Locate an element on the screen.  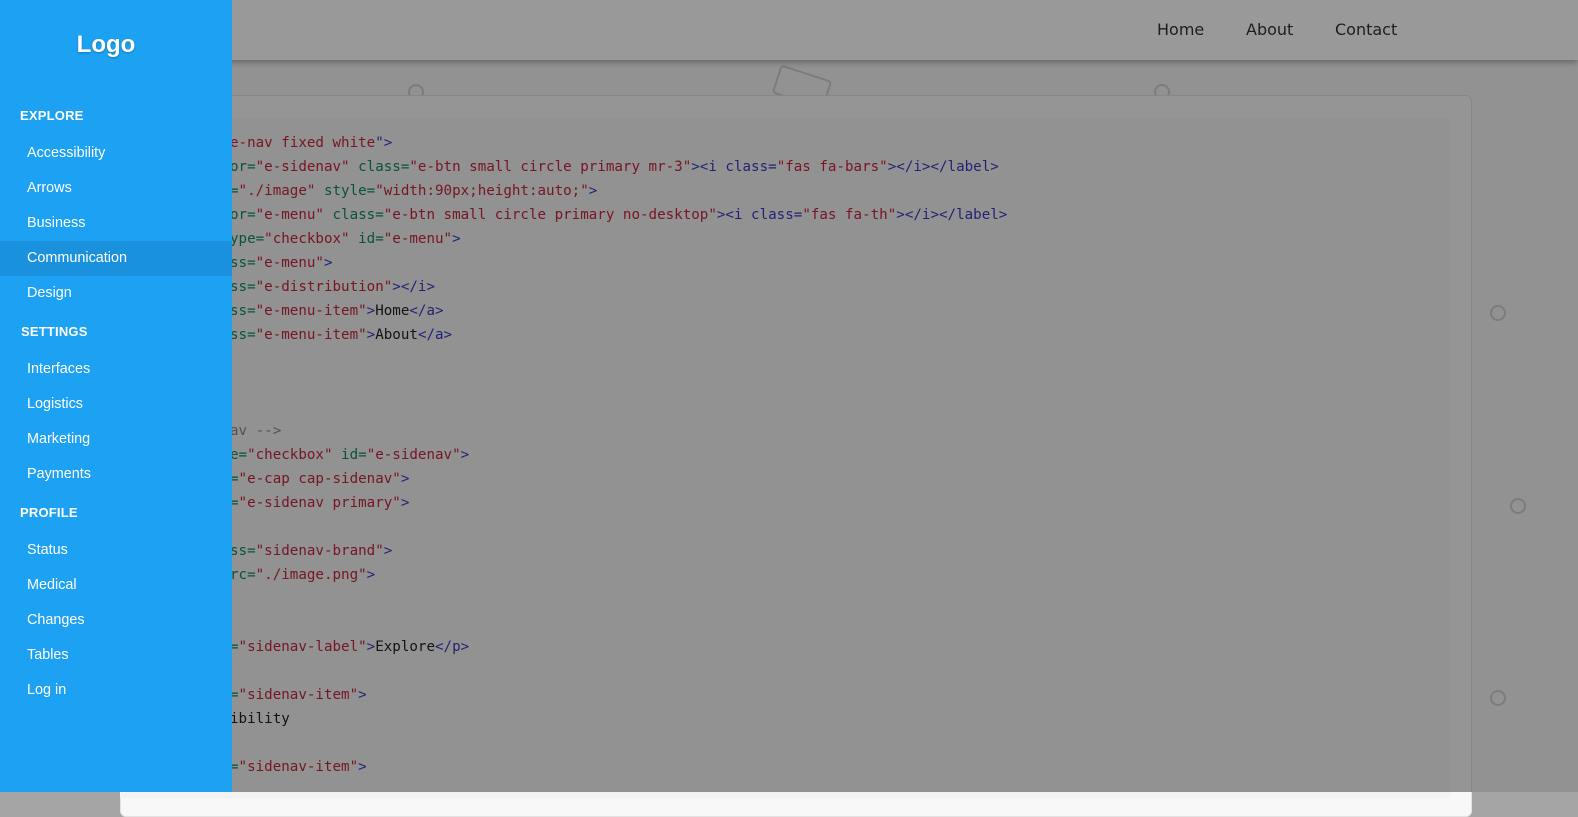
sidebar-item-communication: Communication is located at coordinates (116, 258).